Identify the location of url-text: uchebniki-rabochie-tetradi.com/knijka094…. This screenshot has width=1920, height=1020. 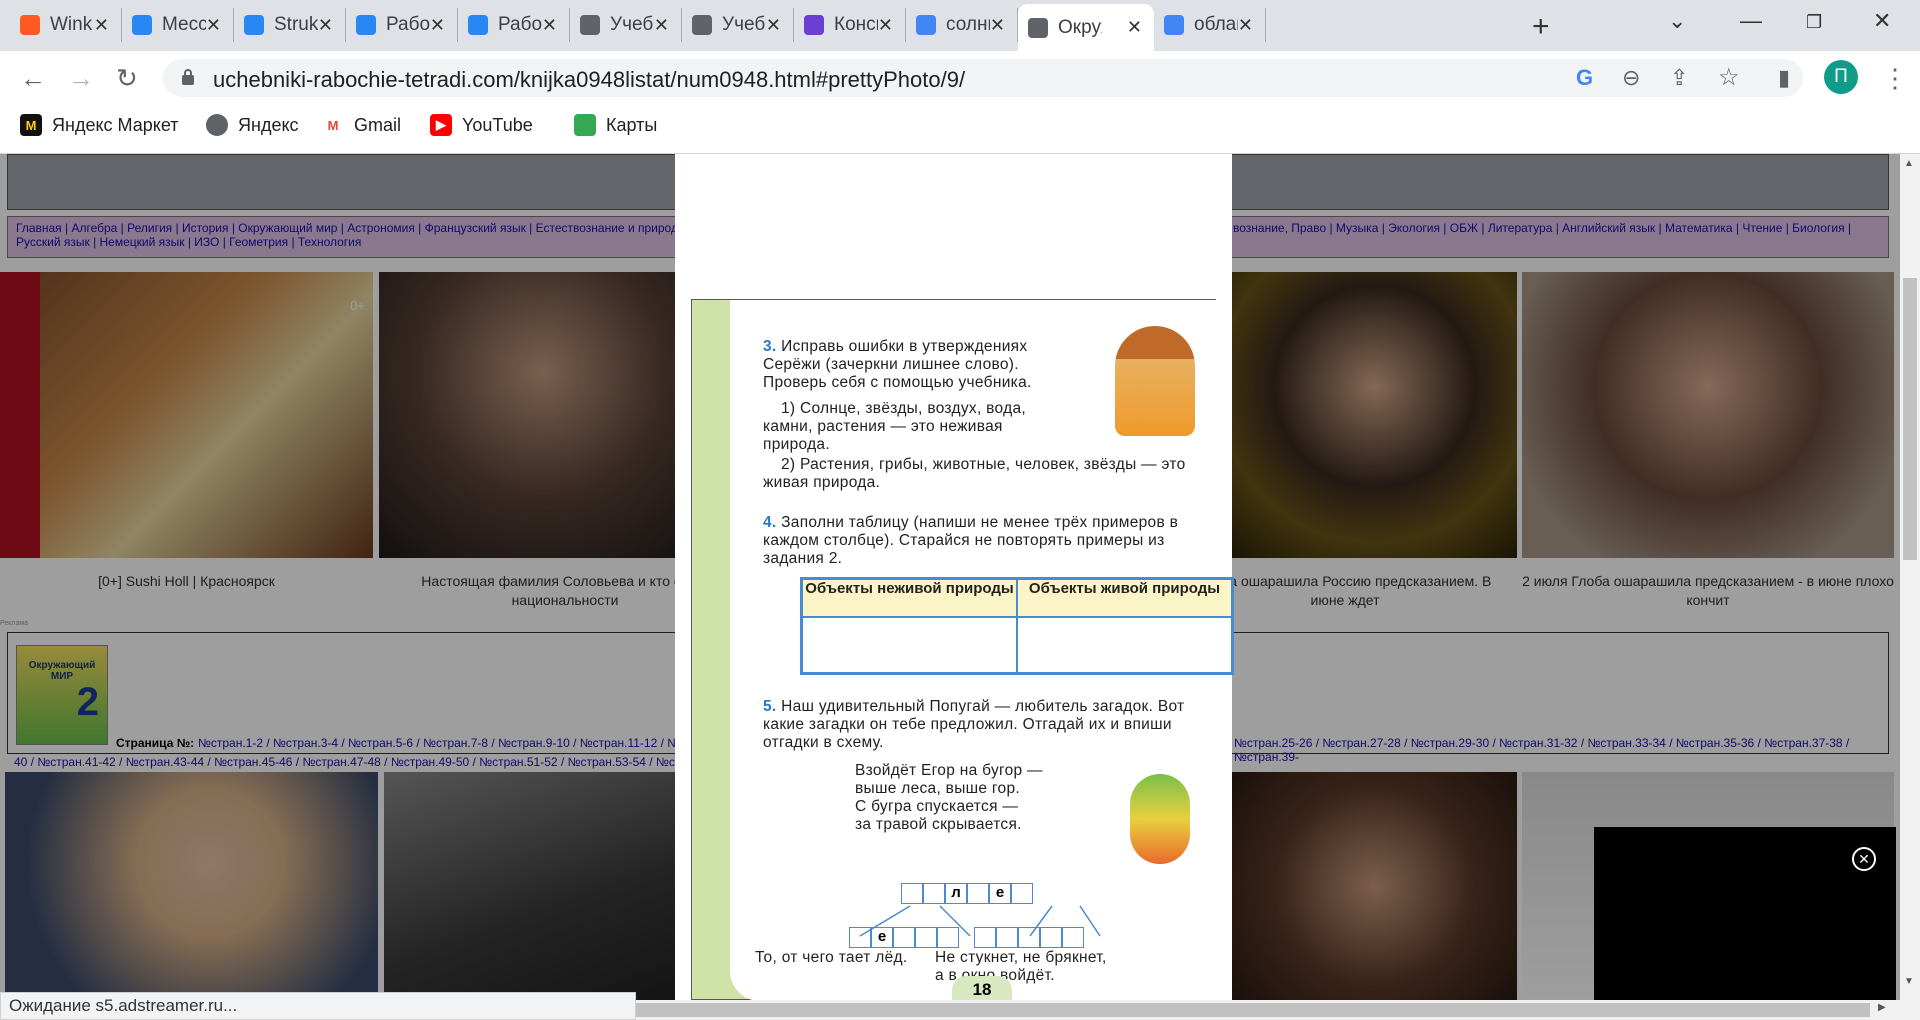
(589, 79).